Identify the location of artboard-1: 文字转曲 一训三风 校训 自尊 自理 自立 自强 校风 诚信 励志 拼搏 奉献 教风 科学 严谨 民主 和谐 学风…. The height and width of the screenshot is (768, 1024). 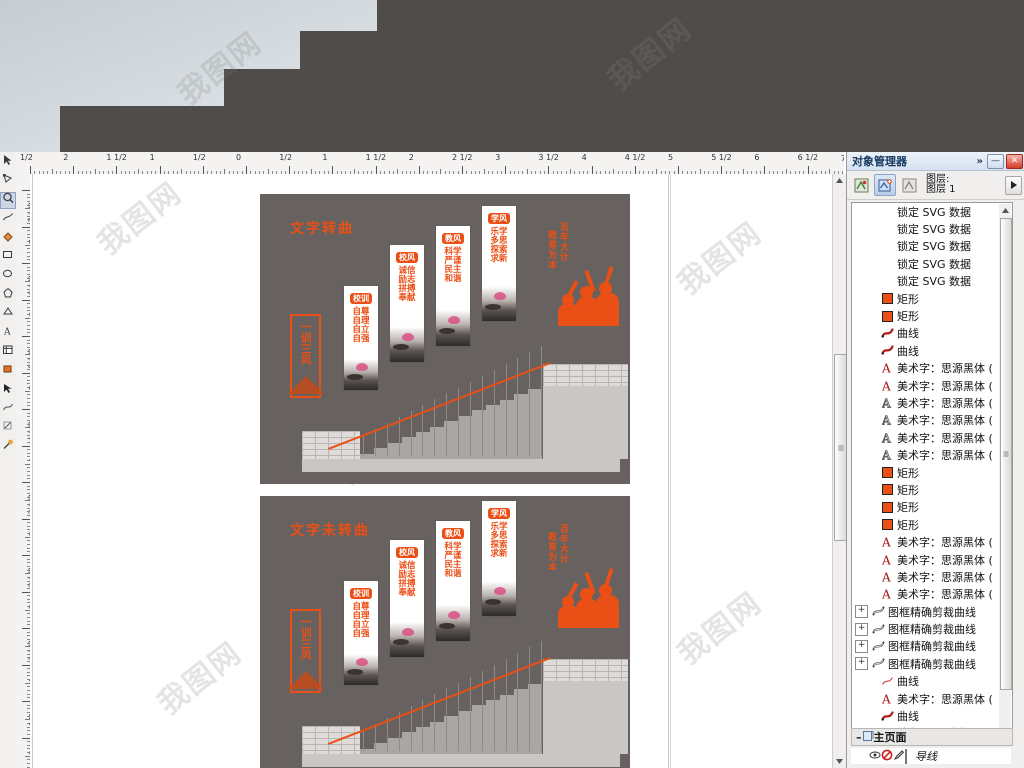
(445, 339).